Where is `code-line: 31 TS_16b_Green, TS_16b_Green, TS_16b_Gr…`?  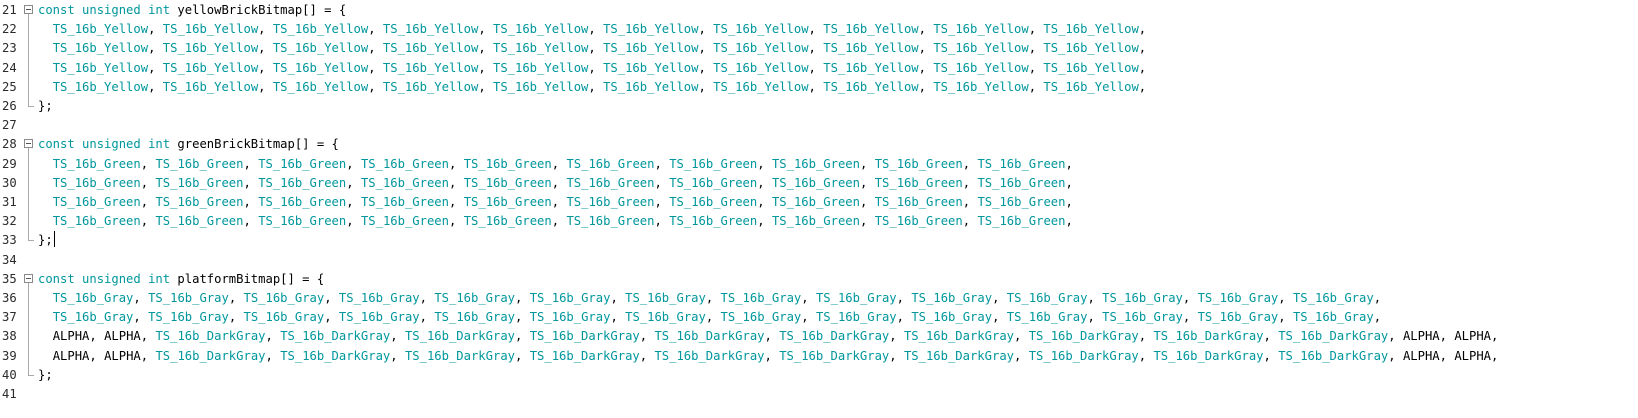
code-line: 31 TS_16b_Green, TS_16b_Green, TS_16b_Gr… is located at coordinates (819, 202).